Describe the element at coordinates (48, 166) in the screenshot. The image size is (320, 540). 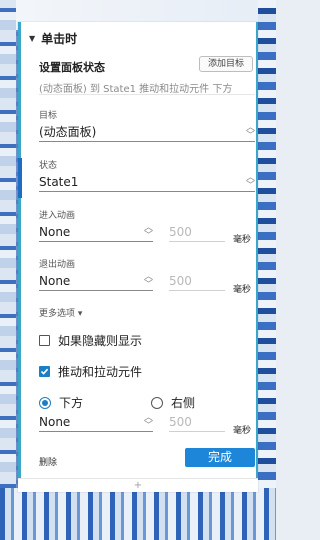
I see `state-label: 状态` at that location.